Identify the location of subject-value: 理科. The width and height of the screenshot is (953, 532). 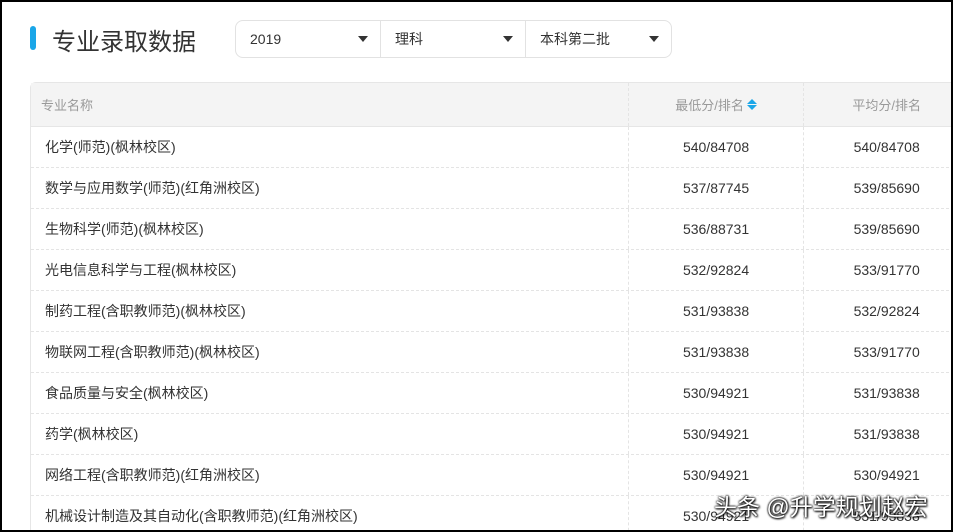
(409, 39).